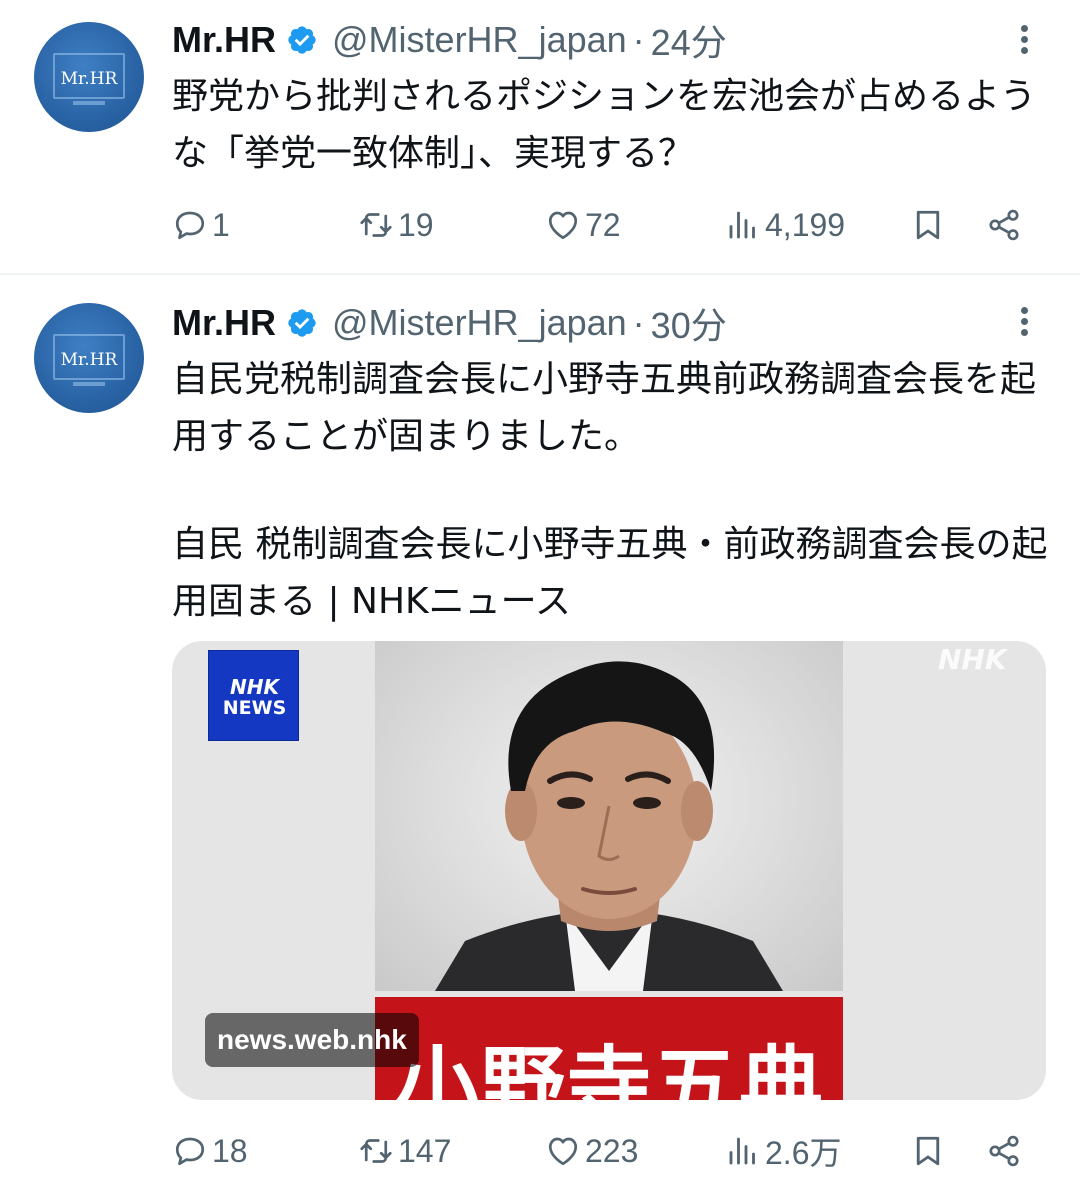 This screenshot has height=1188, width=1080. What do you see at coordinates (604, 408) in the screenshot?
I see `tweet-text: 自民党税制調査会長に小野寺五典前政務調査会長を起用することが固まりました。` at bounding box center [604, 408].